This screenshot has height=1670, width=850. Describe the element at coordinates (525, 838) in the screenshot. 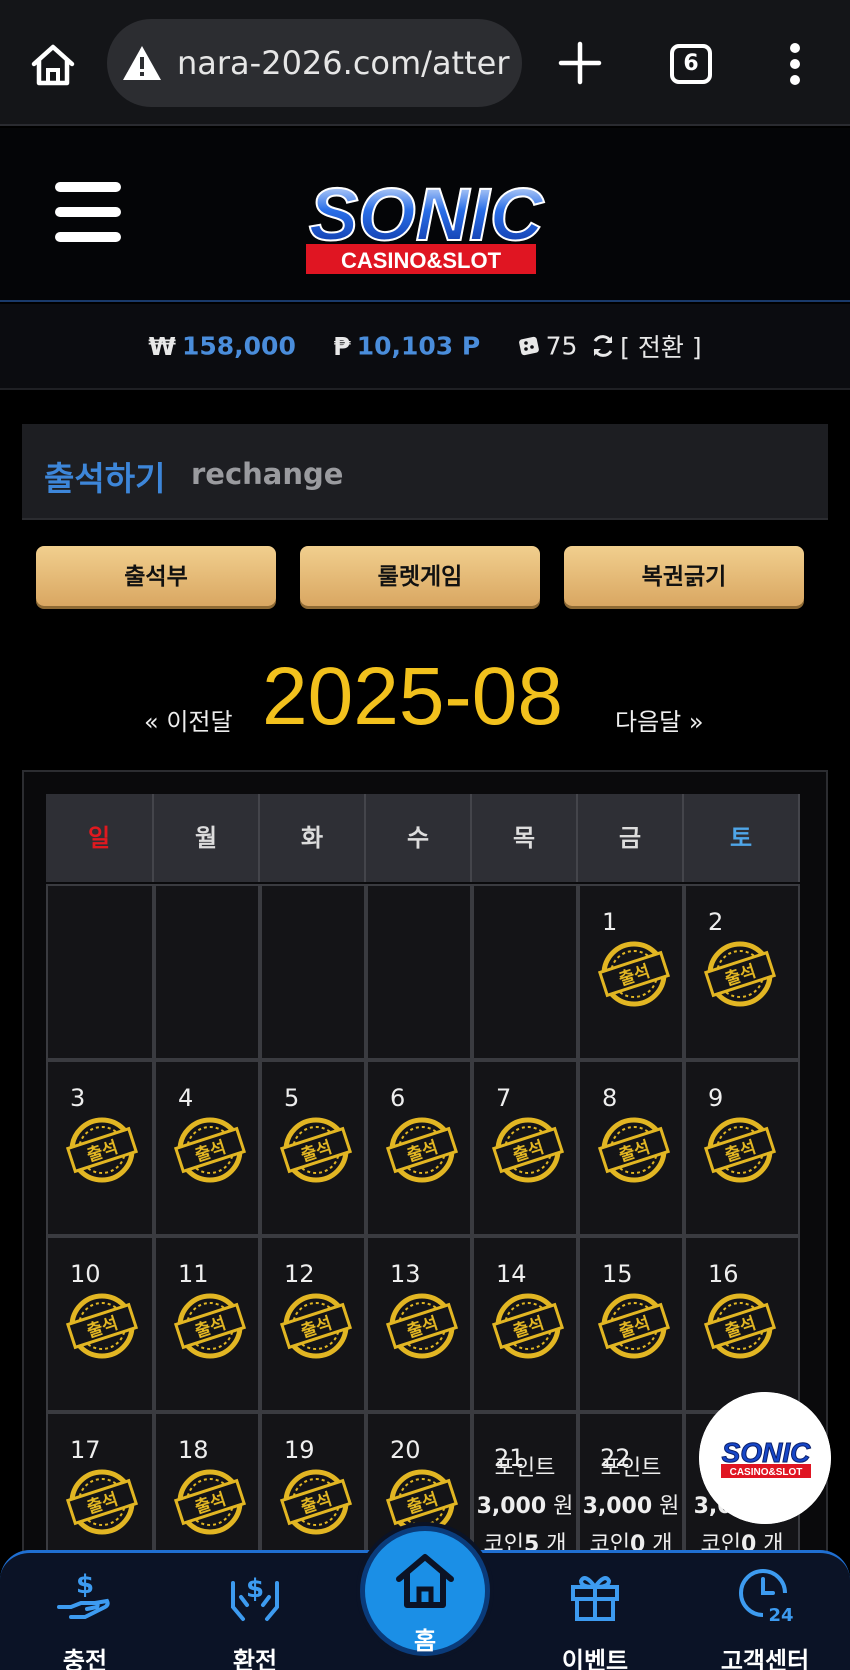

I see `weekday-header: 목` at that location.